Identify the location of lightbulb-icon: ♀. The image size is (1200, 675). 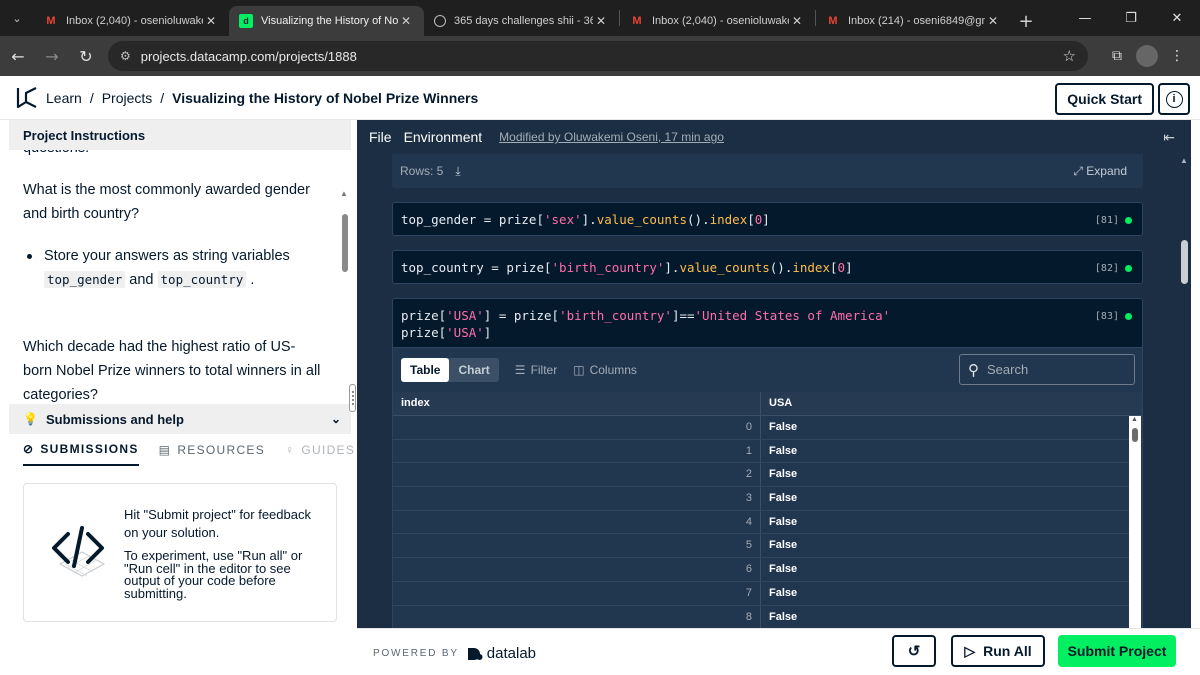
(290, 450).